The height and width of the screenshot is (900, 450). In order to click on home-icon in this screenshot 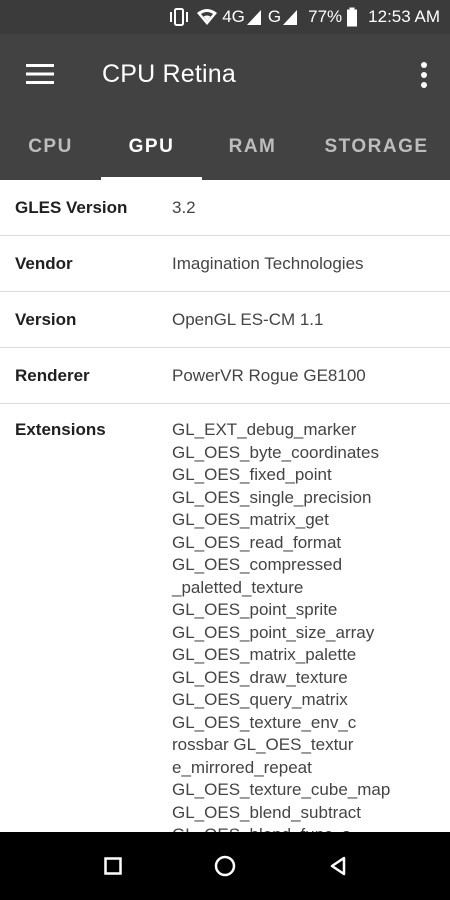, I will do `click(225, 866)`.